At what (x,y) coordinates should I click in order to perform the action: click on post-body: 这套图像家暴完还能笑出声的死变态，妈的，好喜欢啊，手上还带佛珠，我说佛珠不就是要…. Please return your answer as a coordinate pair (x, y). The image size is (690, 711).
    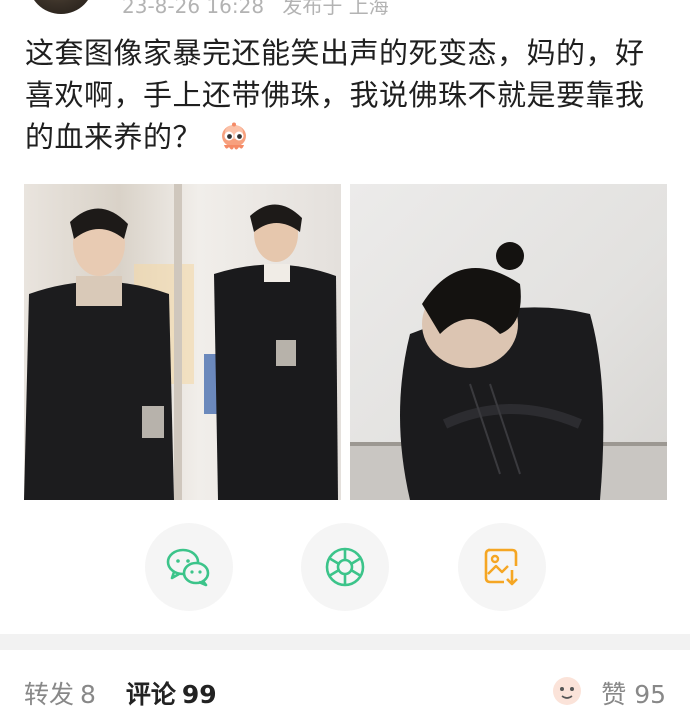
    Looking at the image, I should click on (335, 95).